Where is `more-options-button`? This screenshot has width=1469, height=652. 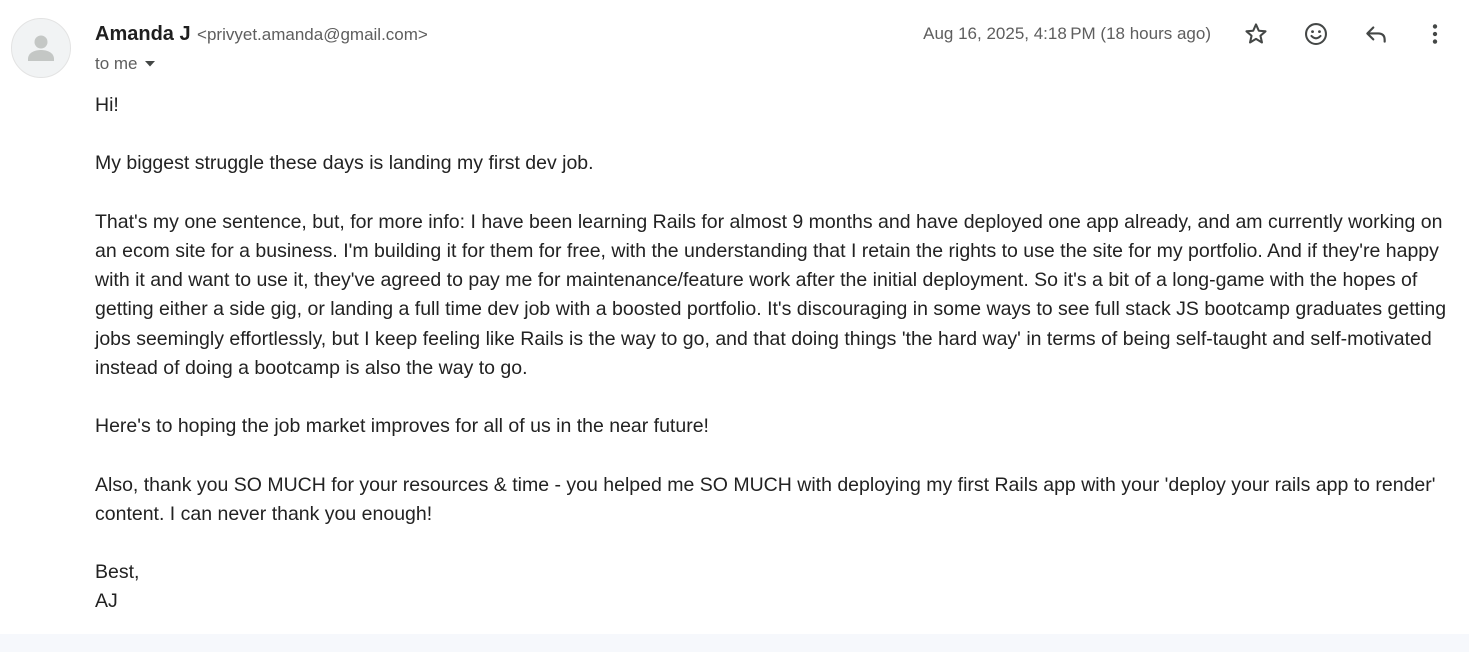
more-options-button is located at coordinates (1435, 34).